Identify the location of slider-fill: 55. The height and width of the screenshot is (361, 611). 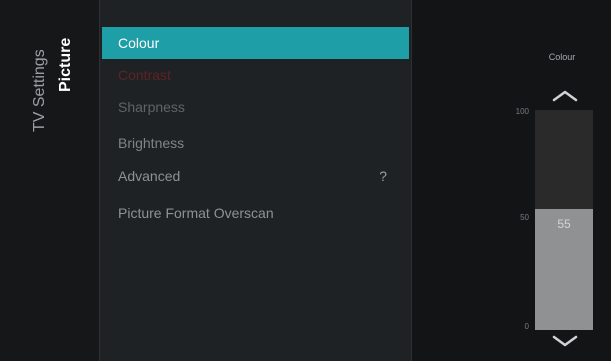
(564, 269).